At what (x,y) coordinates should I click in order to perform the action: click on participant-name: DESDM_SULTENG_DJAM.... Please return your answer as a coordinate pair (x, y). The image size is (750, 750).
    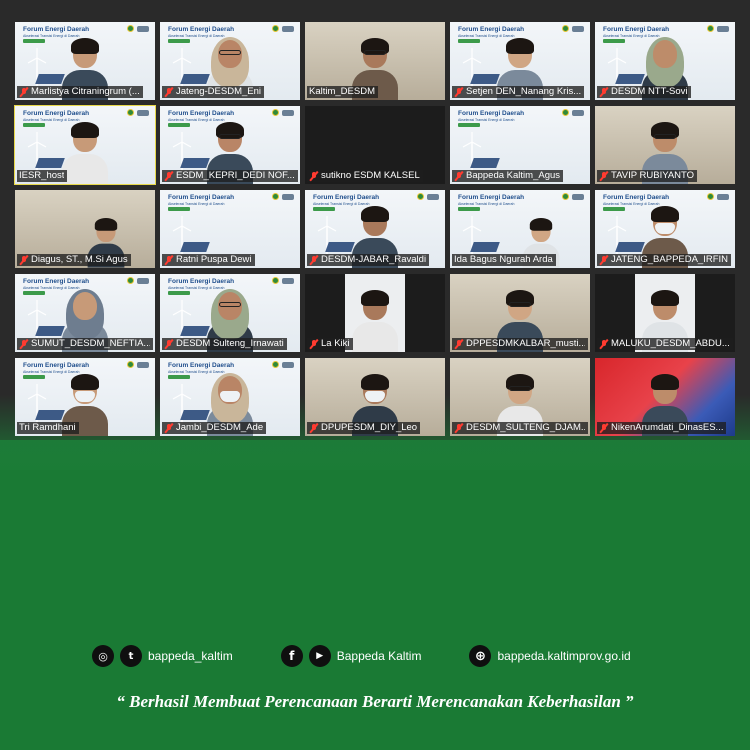
    Looking at the image, I should click on (525, 427).